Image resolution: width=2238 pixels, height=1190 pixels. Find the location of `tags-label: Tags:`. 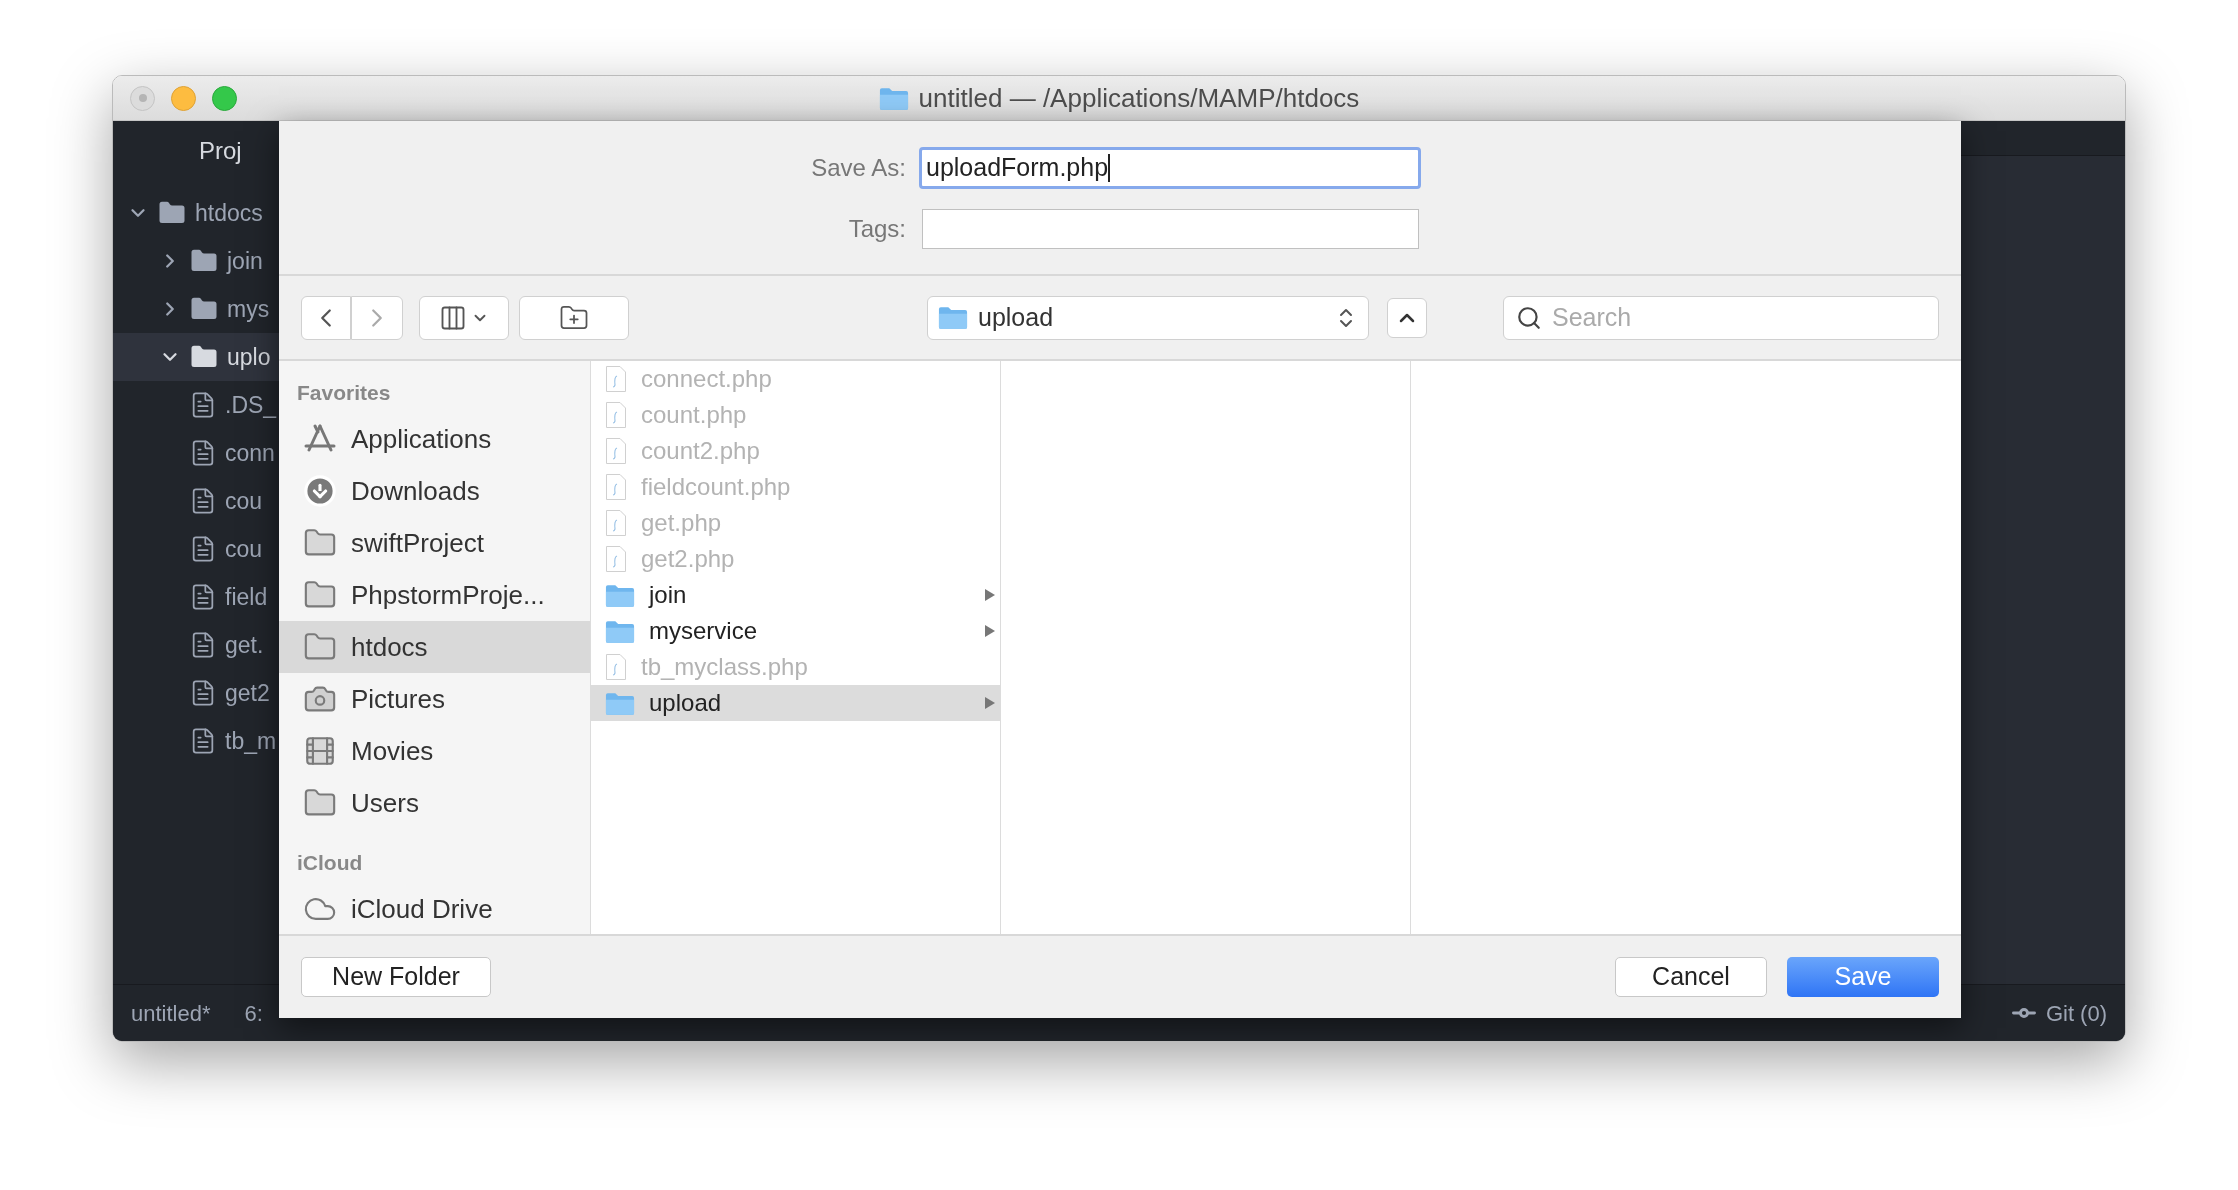

tags-label: Tags: is located at coordinates (877, 228).